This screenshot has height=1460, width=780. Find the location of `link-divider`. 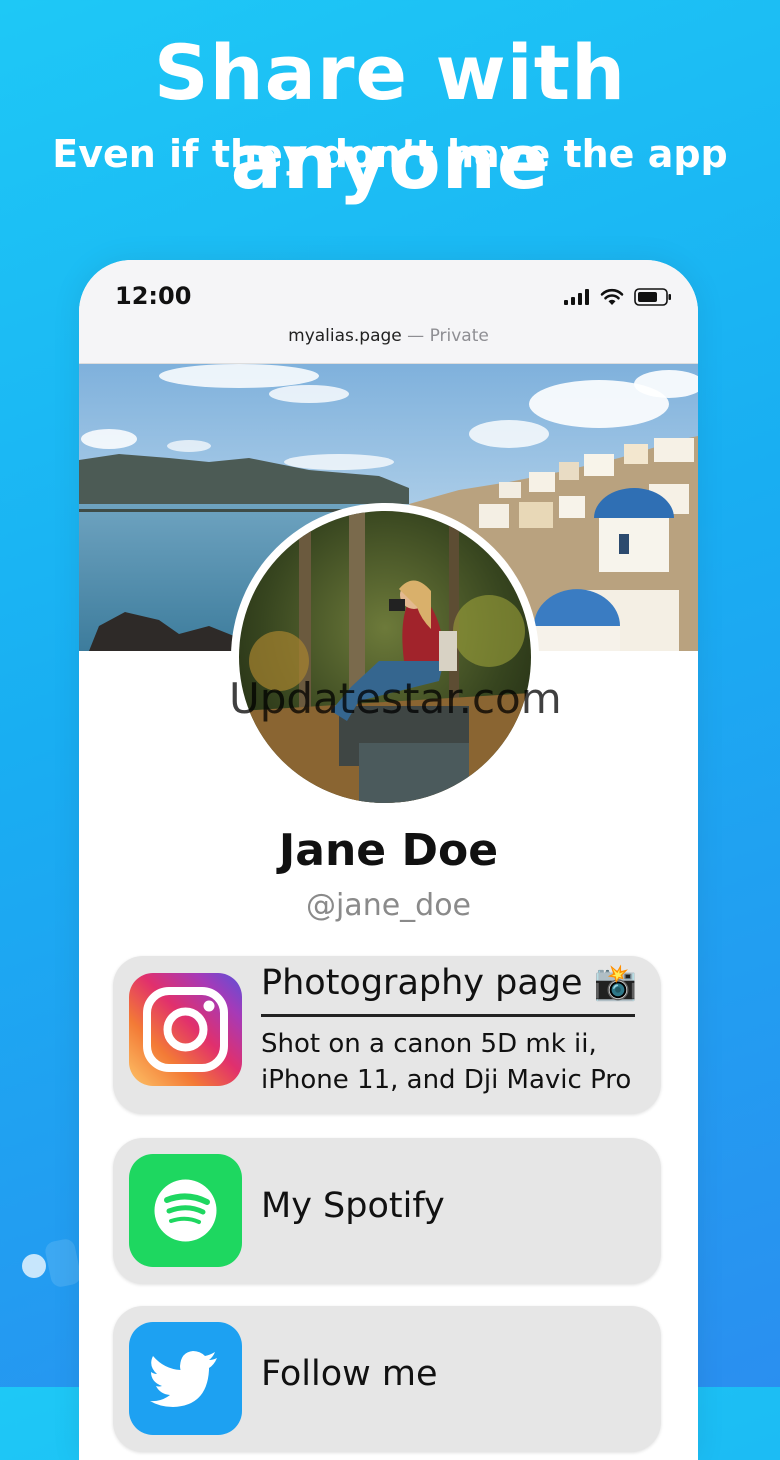

link-divider is located at coordinates (448, 1015).